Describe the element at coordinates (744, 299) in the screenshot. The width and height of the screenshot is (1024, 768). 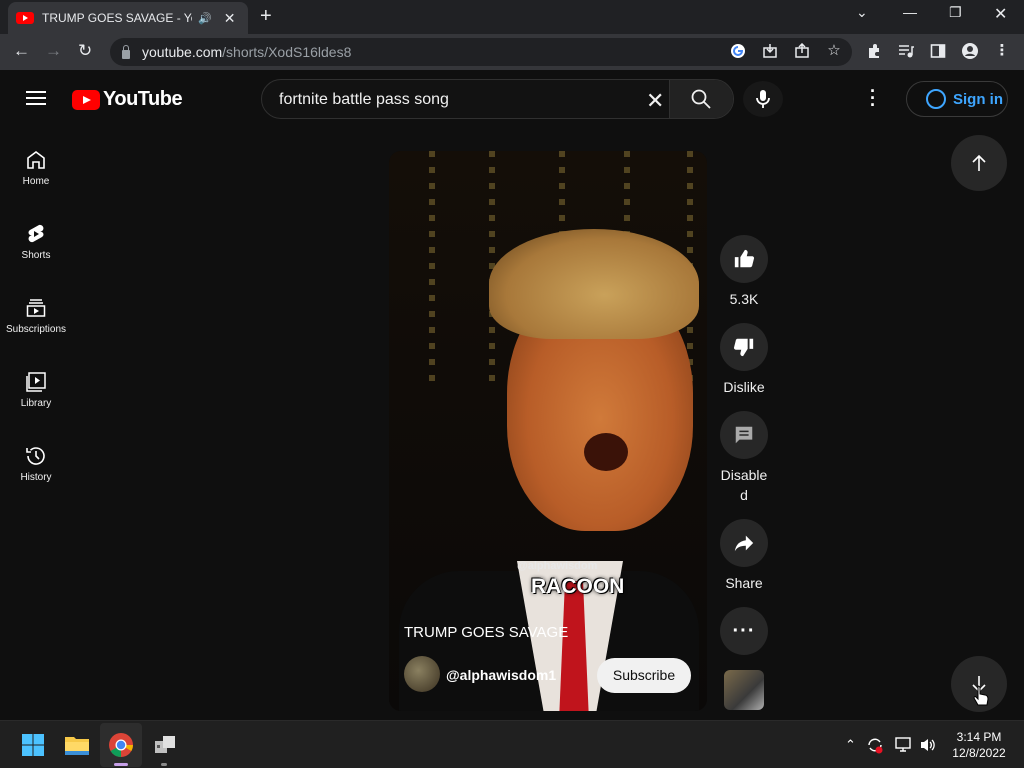
I see `like-count: 5.3K` at that location.